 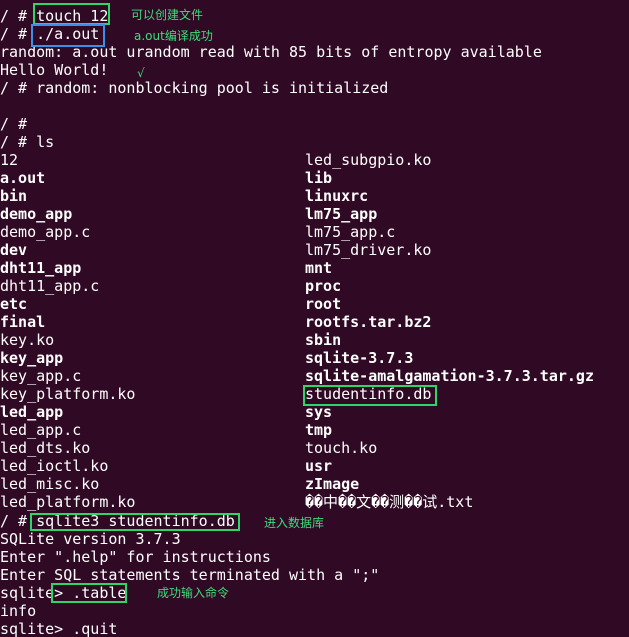 I want to click on ls-entry-right: touch.ko, so click(x=341, y=448).